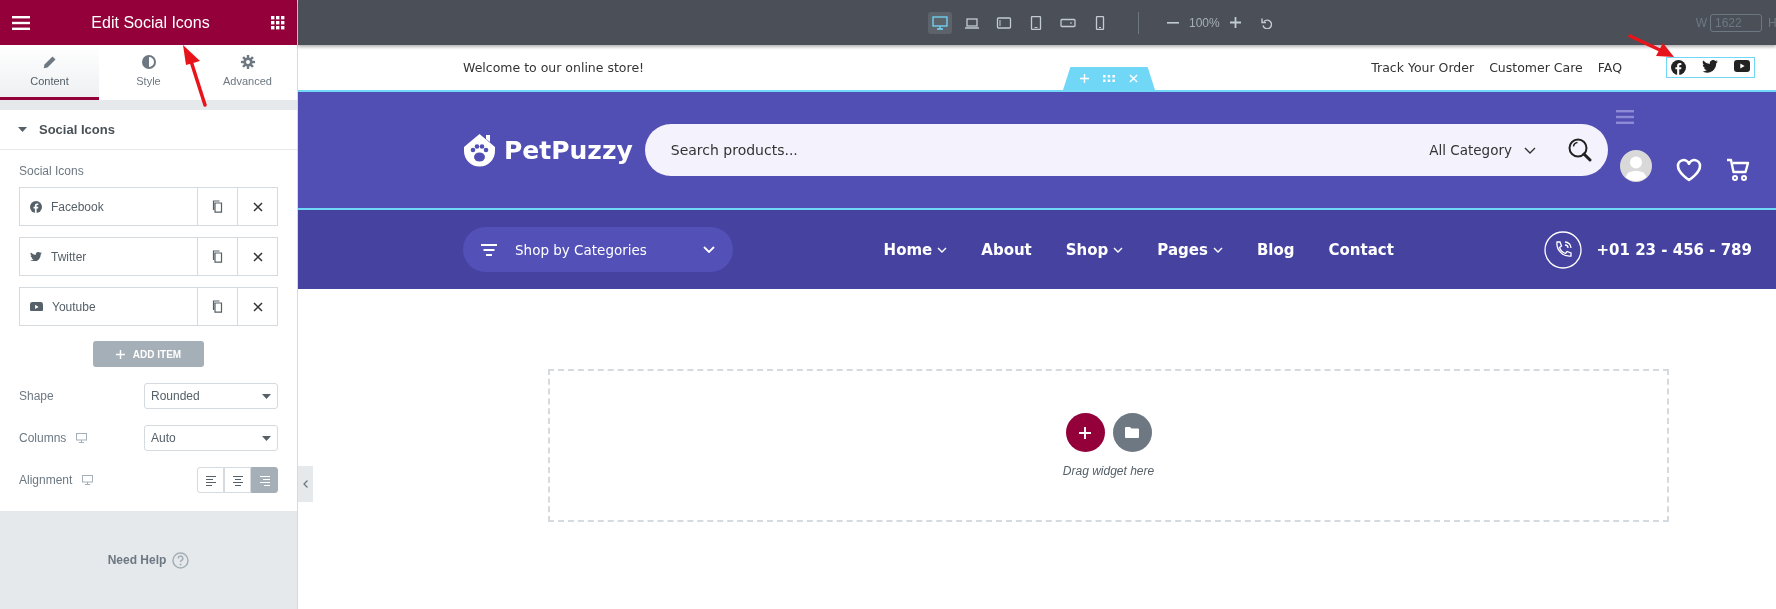 This screenshot has width=1776, height=609. I want to click on repeater-item-title: Twitter, so click(108, 256).